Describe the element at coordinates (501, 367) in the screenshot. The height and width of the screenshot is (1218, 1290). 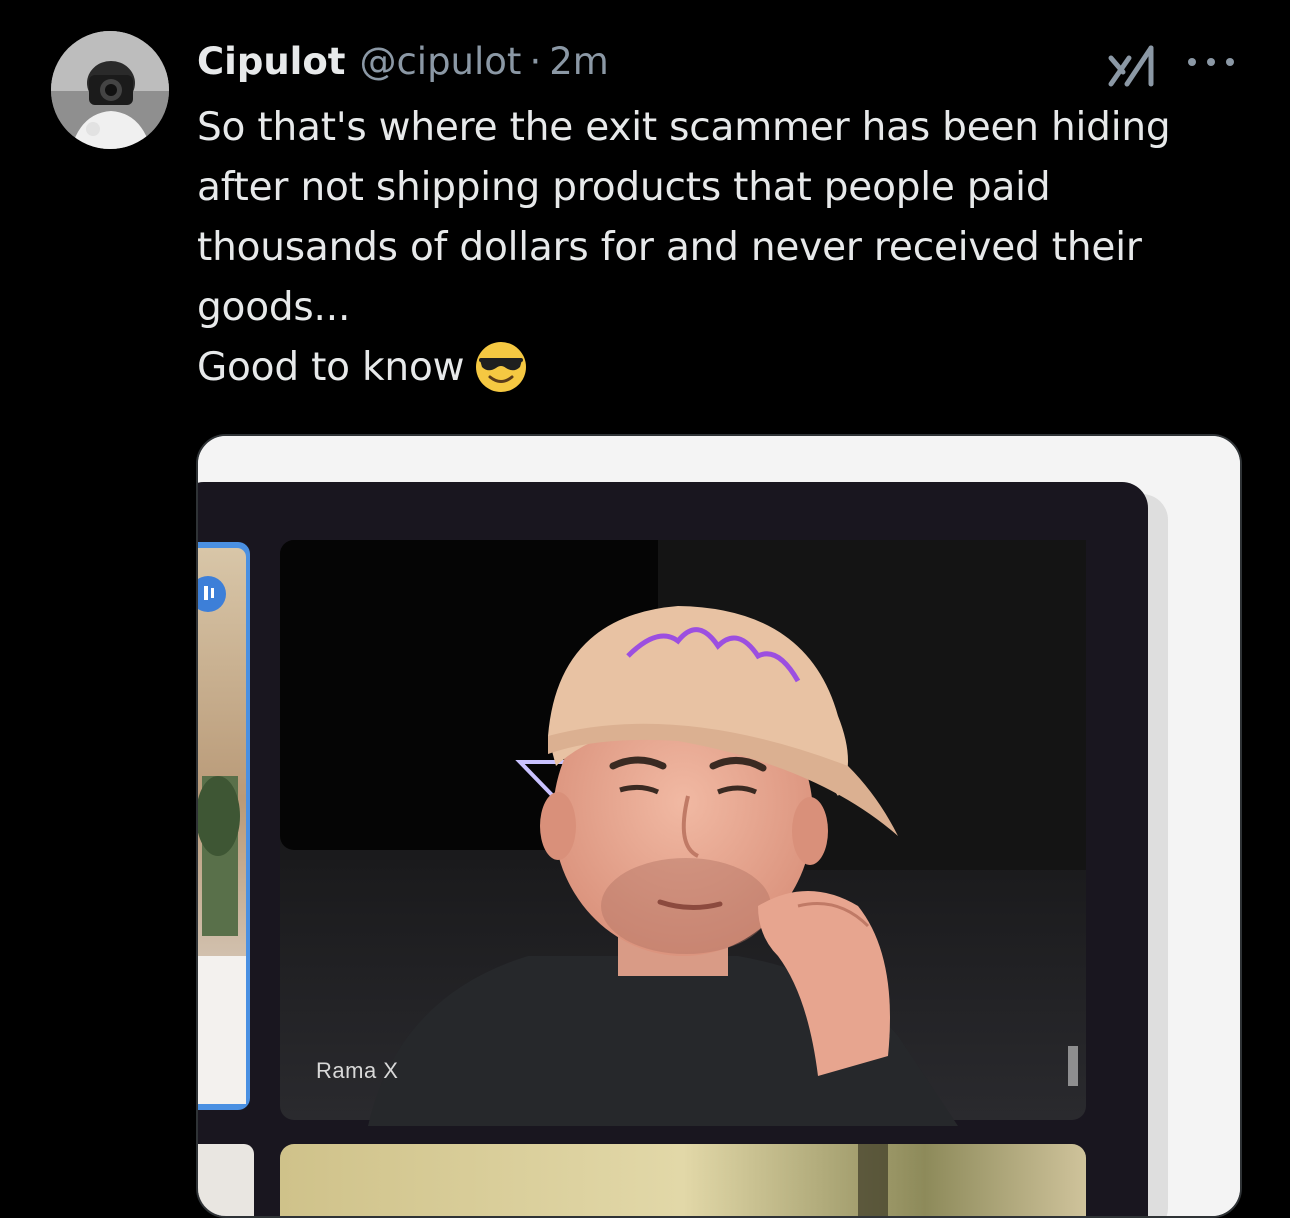
I see `sunglasses-emoji-icon` at that location.